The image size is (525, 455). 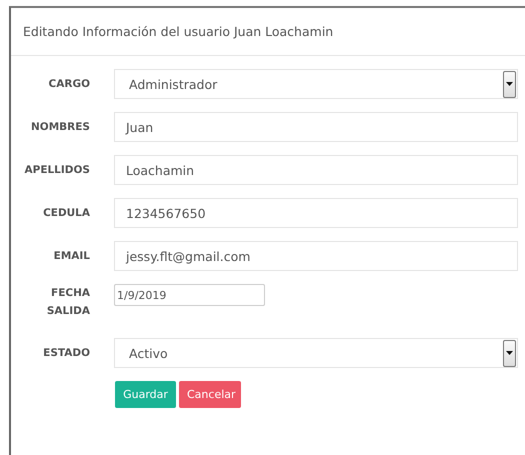 What do you see at coordinates (316, 84) in the screenshot?
I see `select-field: Administrador` at bounding box center [316, 84].